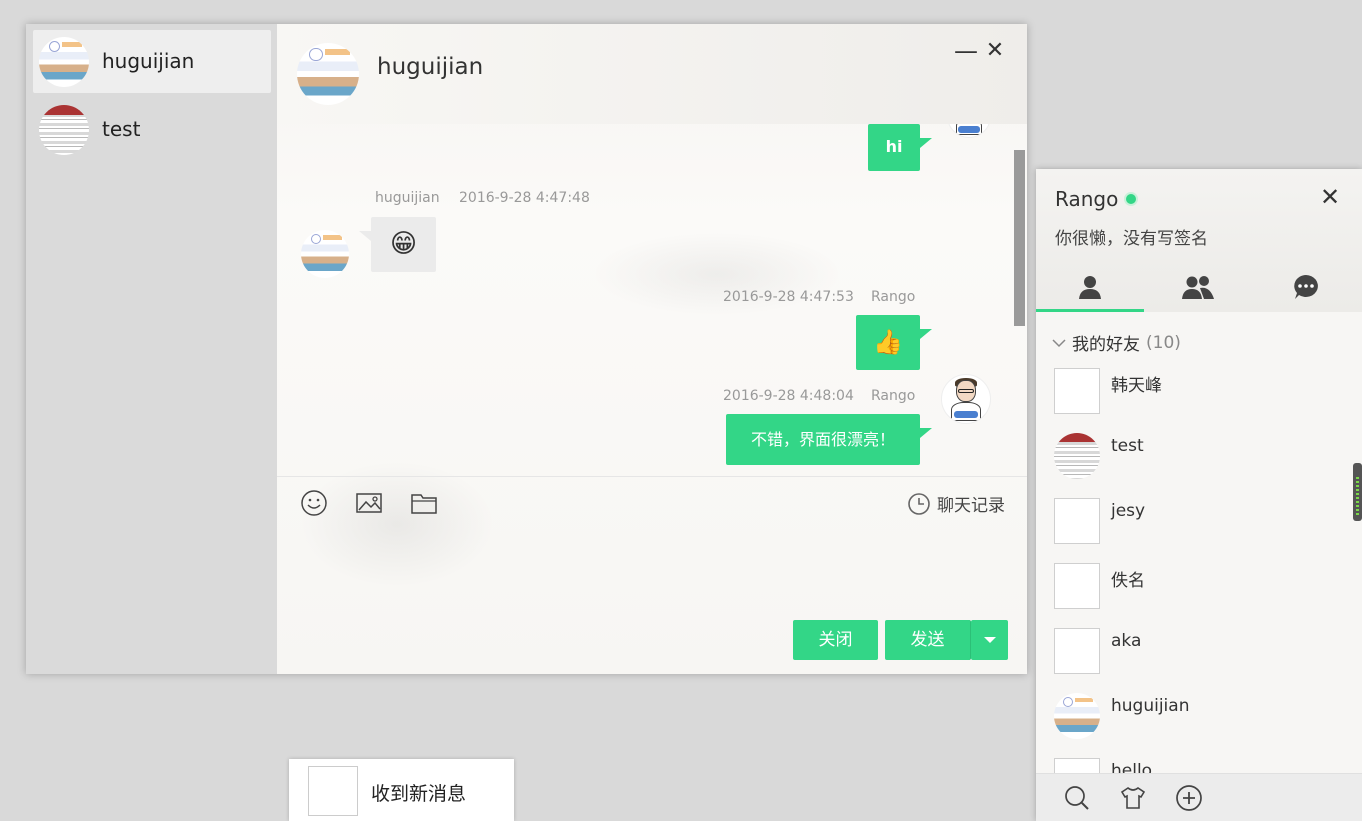  I want to click on conversation-item: huguijian, so click(152, 61).